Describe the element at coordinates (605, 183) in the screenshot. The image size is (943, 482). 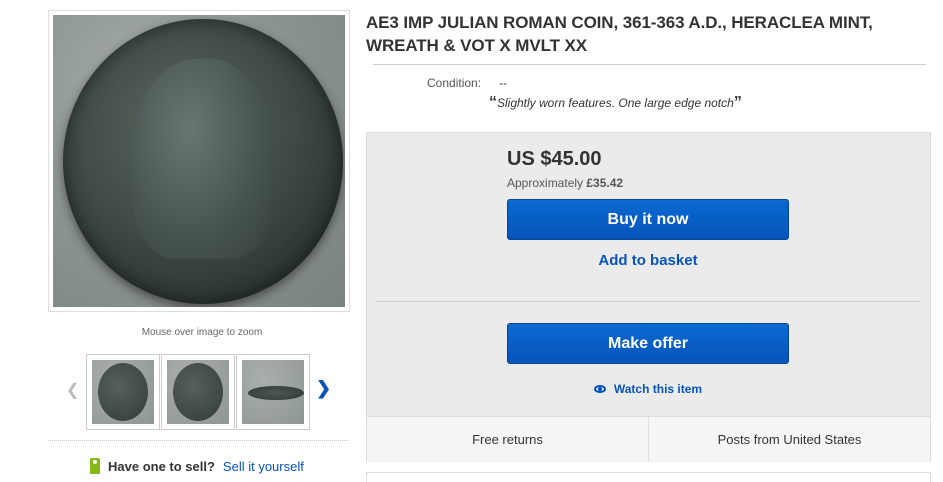
I see `approx-value: £35.42` at that location.